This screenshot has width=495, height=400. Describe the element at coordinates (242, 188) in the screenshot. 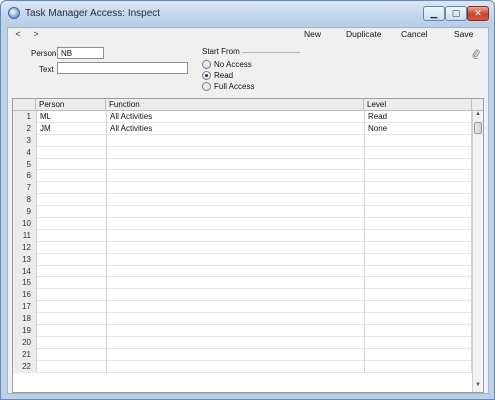

I see `table-row: 7` at that location.